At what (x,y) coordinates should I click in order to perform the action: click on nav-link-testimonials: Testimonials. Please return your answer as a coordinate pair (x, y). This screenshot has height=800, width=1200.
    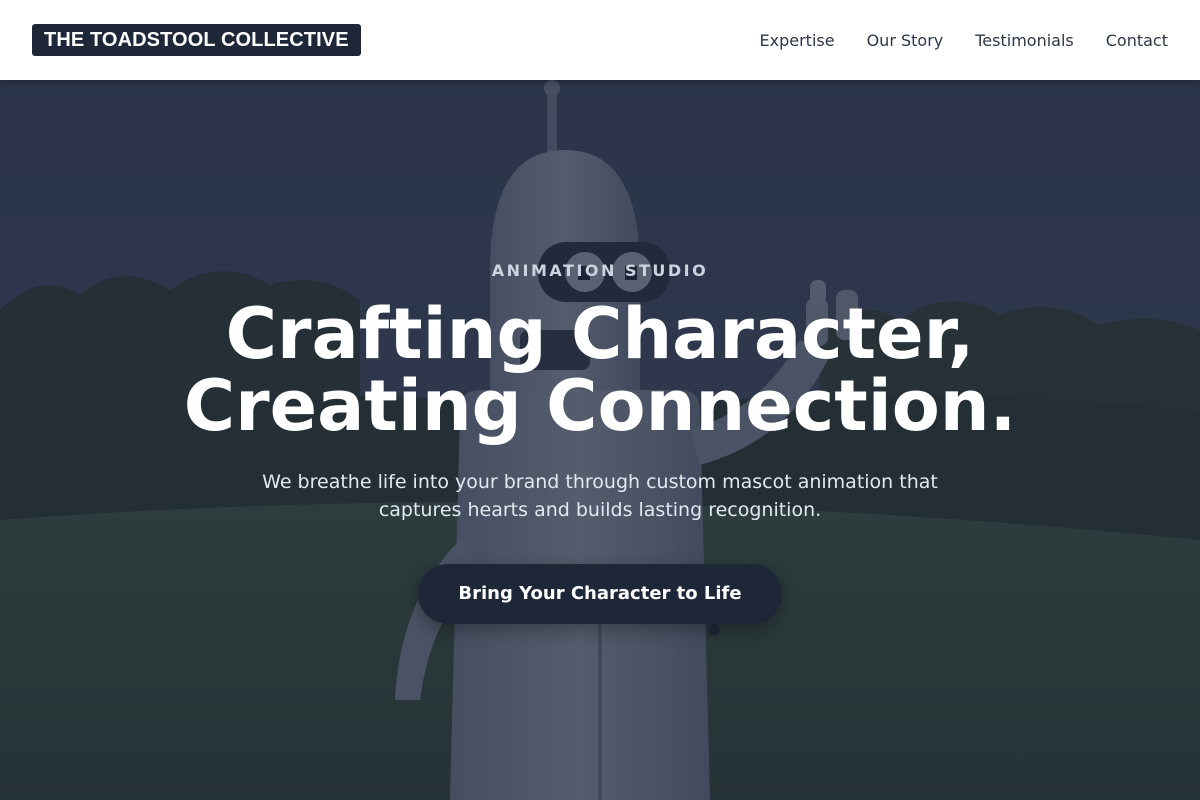
    Looking at the image, I should click on (1024, 40).